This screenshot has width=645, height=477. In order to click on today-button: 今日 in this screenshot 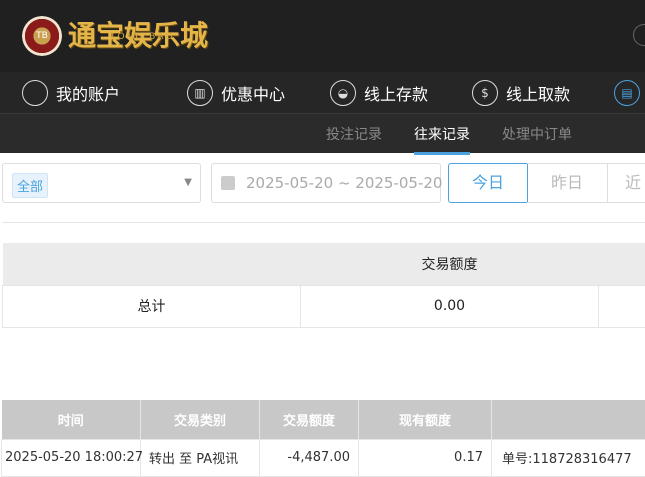, I will do `click(488, 183)`.